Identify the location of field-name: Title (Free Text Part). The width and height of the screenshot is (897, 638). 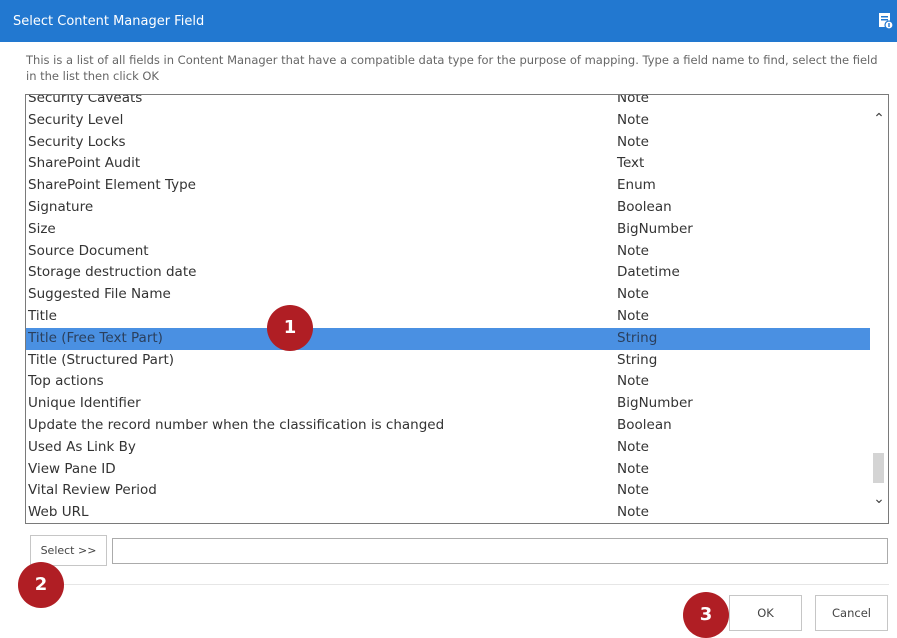
(95, 337).